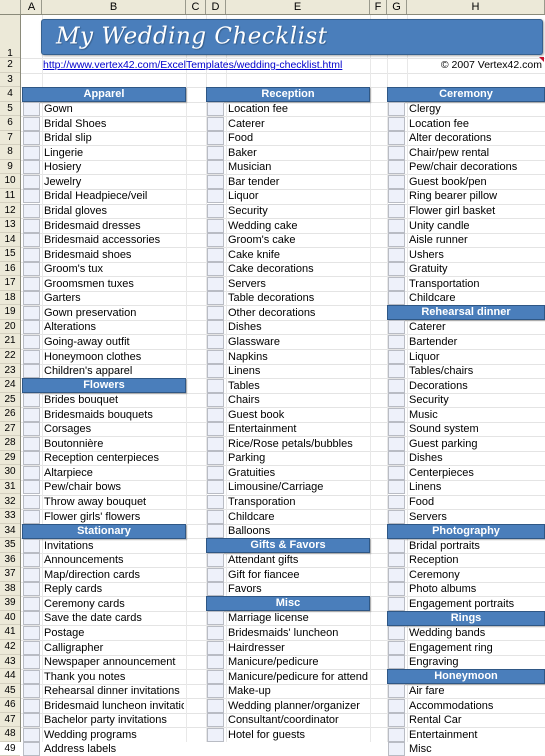 Image resolution: width=545 pixels, height=756 pixels. What do you see at coordinates (114, 546) in the screenshot?
I see `list-item: Invitations` at bounding box center [114, 546].